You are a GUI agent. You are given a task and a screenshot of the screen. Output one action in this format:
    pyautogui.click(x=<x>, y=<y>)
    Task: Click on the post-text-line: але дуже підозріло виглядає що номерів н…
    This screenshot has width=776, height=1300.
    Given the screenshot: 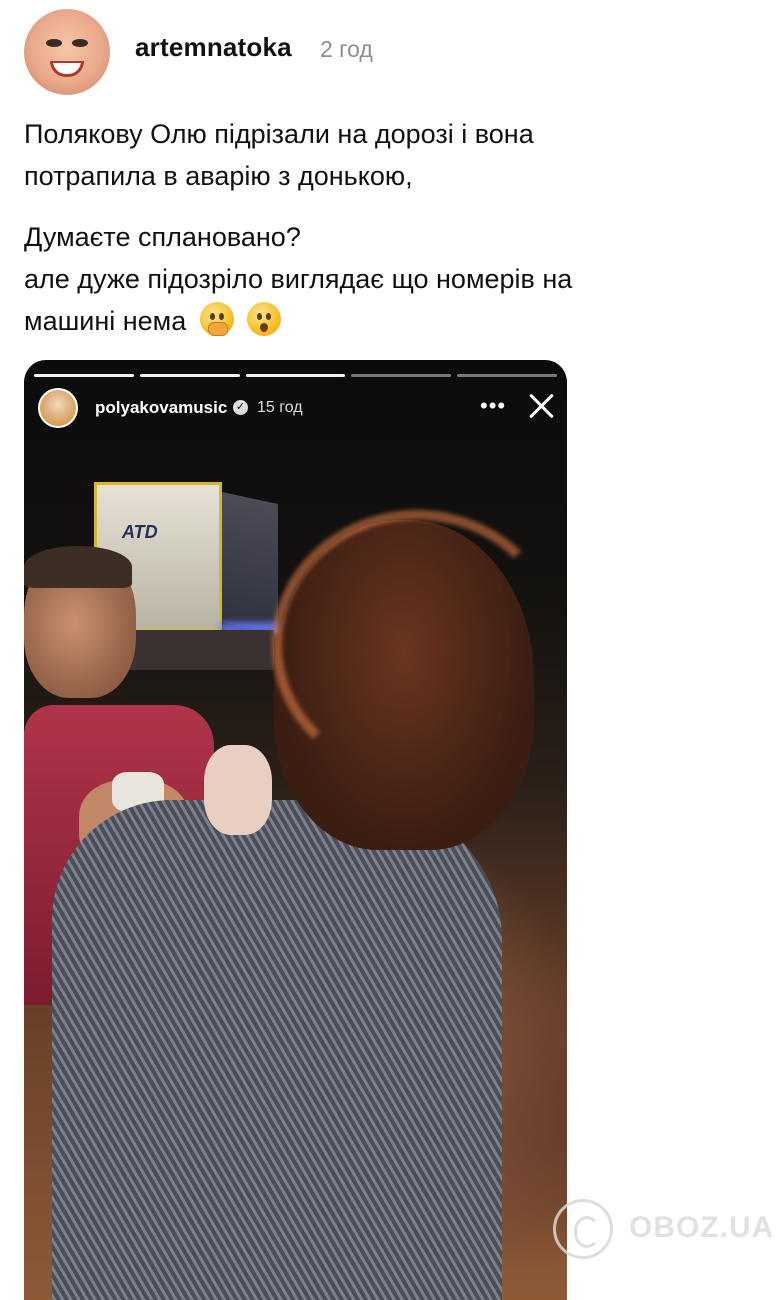 What is the action you would take?
    pyautogui.click(x=298, y=279)
    